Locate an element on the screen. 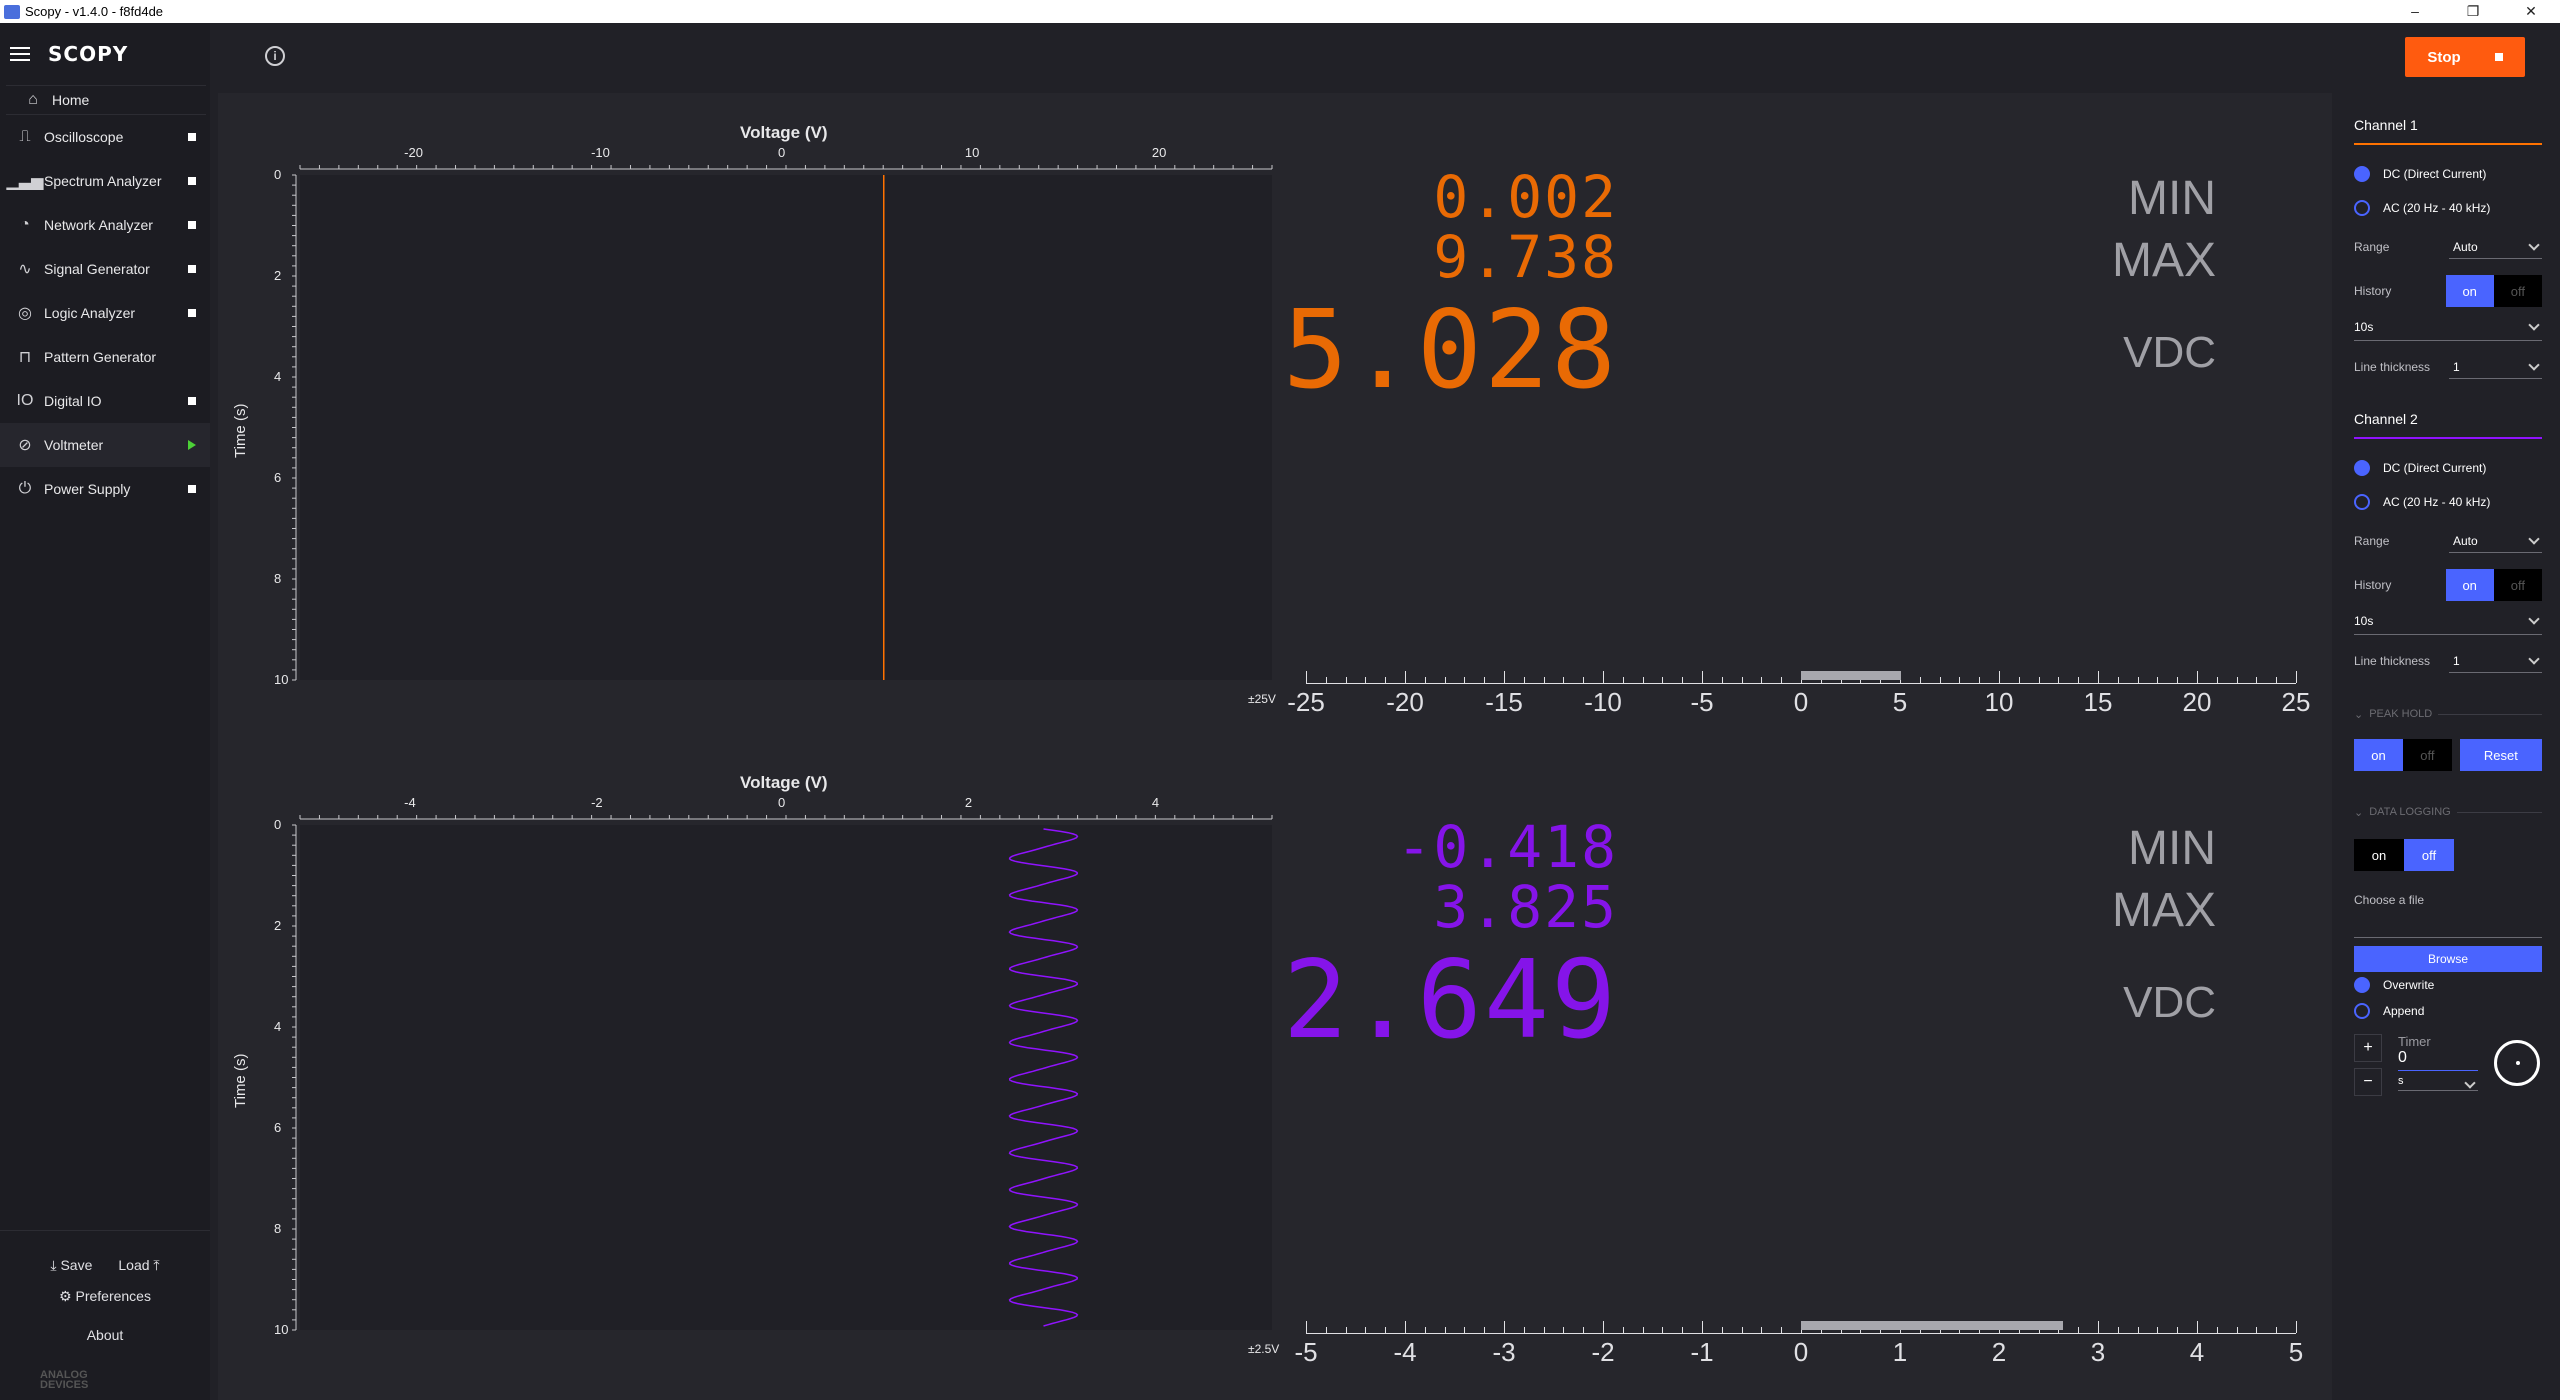 This screenshot has height=1400, width=2560. peak-hold-section: ⌄ PEAK HOLD is located at coordinates (2448, 714).